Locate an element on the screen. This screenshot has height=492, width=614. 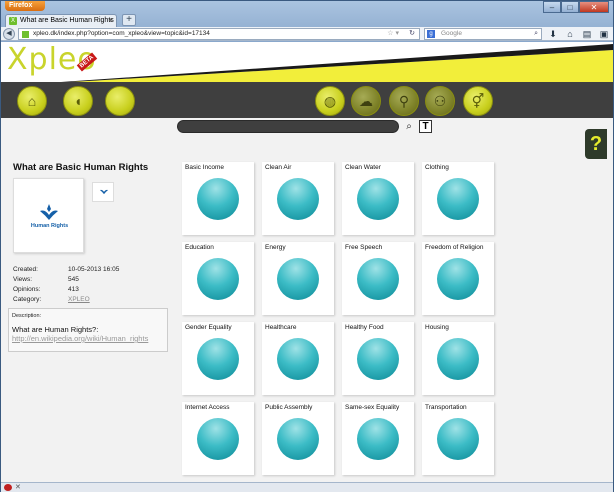
topic-card: Internet Access is located at coordinates (218, 438).